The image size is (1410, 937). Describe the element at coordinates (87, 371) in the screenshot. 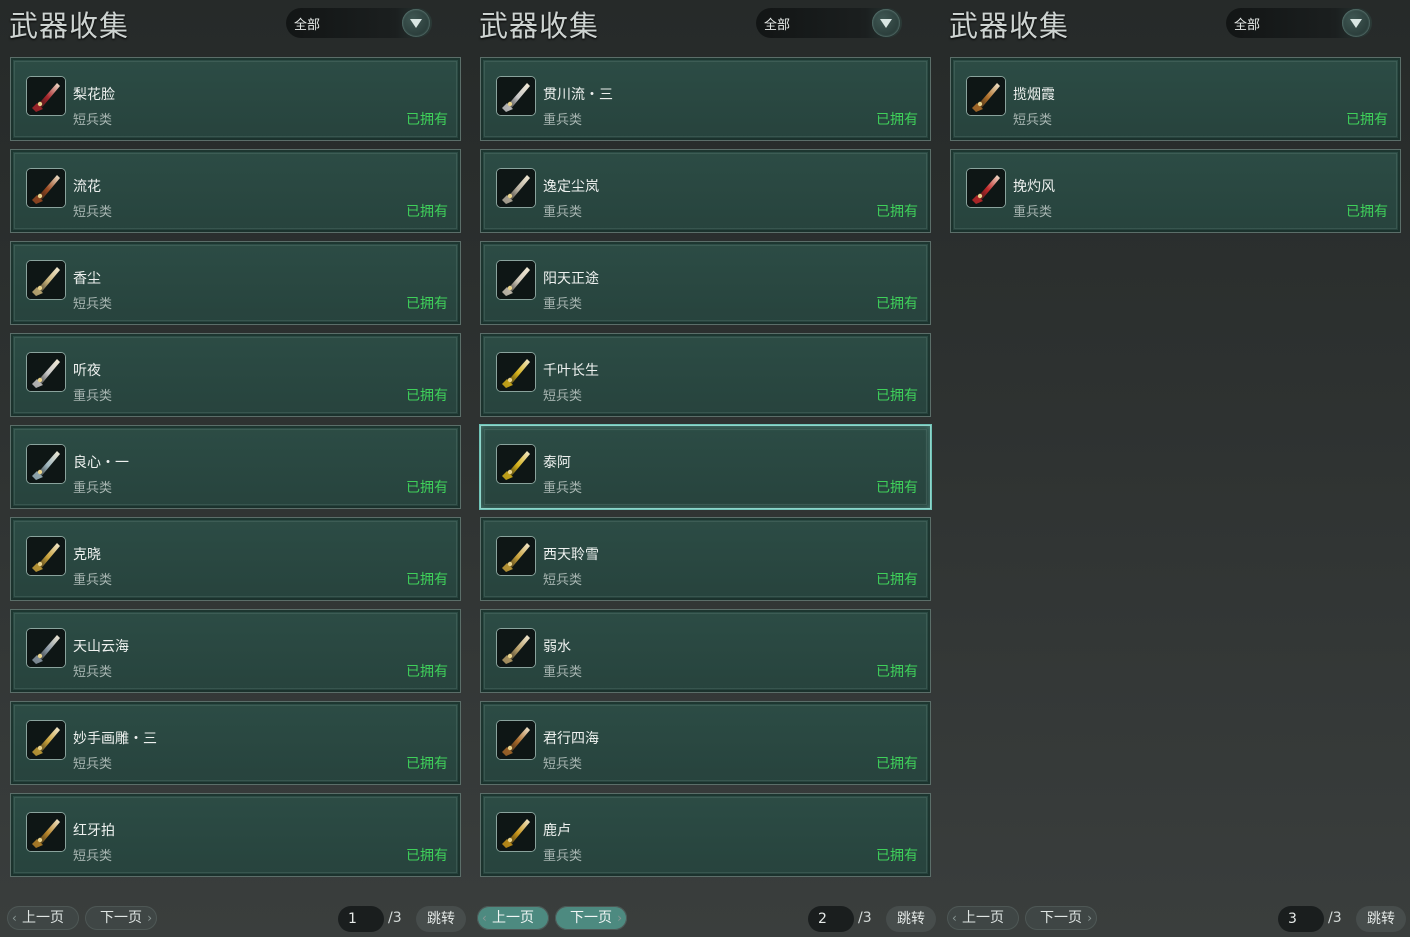

I see `weapon-name: 听夜` at that location.